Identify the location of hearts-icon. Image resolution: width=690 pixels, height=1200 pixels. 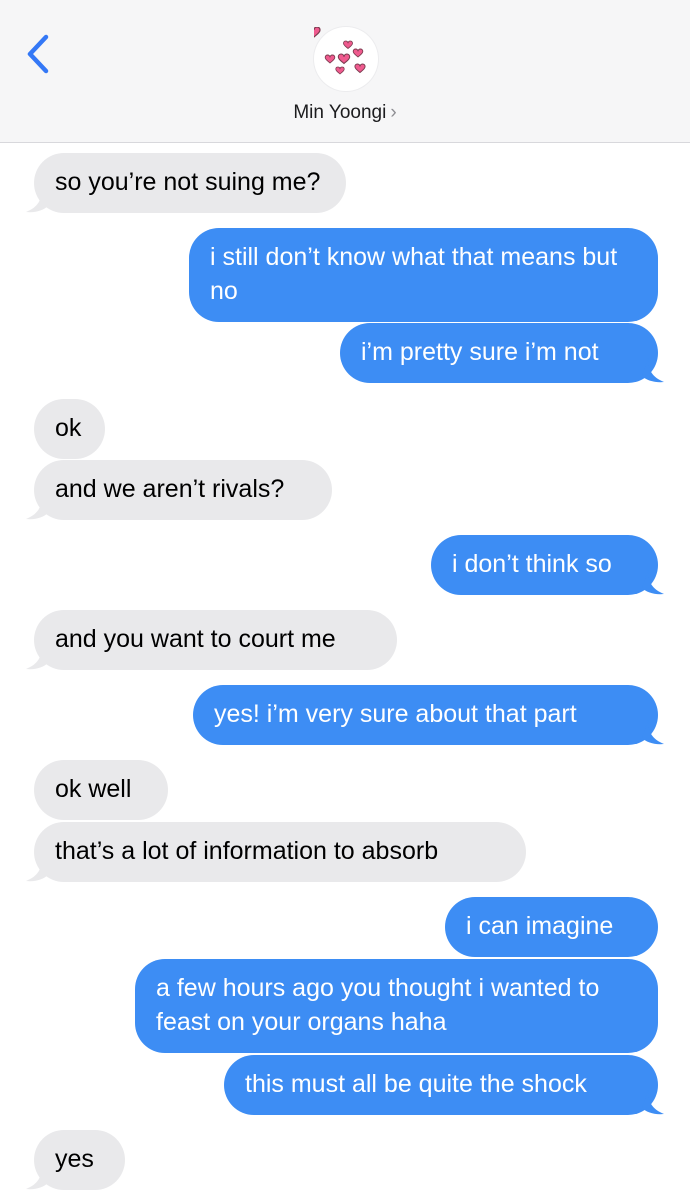
(336, 50).